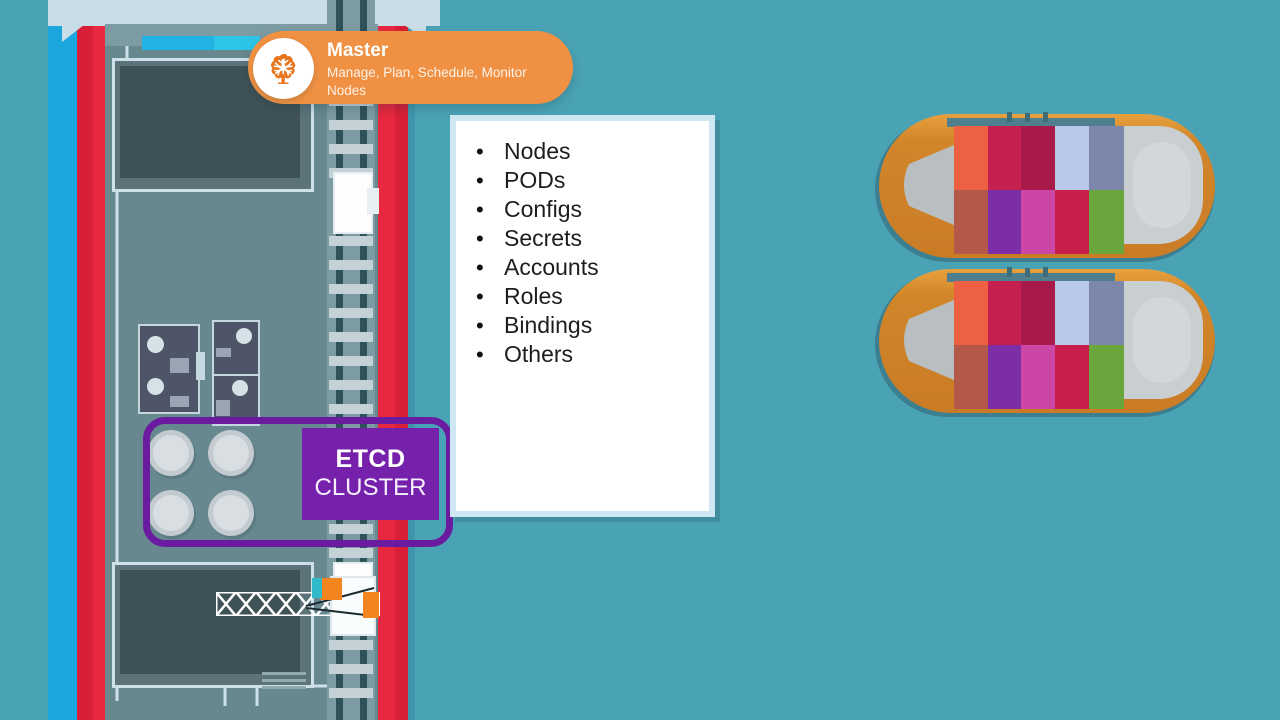 The image size is (1280, 720). I want to click on quay-stripe-blue-left, so click(62, 360).